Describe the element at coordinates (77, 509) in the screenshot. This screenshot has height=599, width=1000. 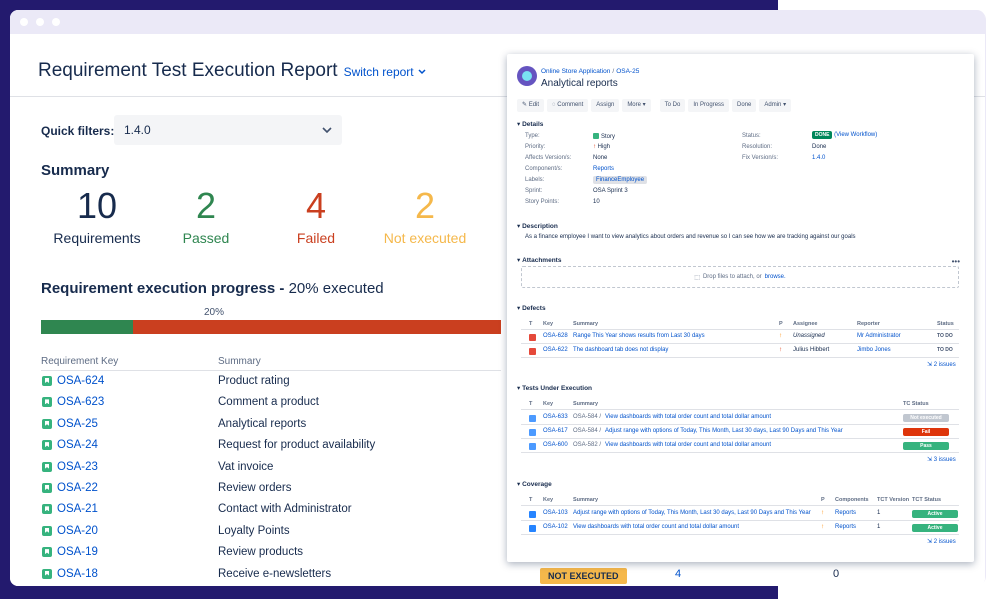
I see `requirement-key-link: OSA-21` at that location.